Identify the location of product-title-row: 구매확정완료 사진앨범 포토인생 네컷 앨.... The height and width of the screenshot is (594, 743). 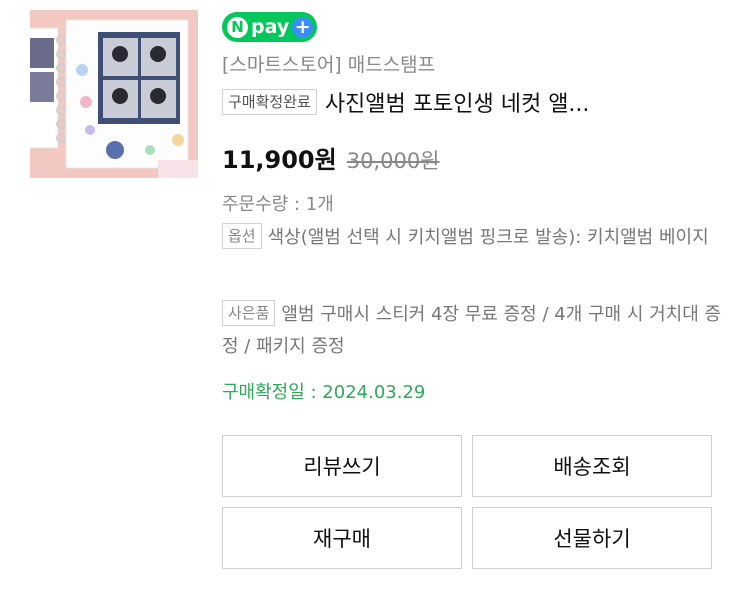
(405, 102).